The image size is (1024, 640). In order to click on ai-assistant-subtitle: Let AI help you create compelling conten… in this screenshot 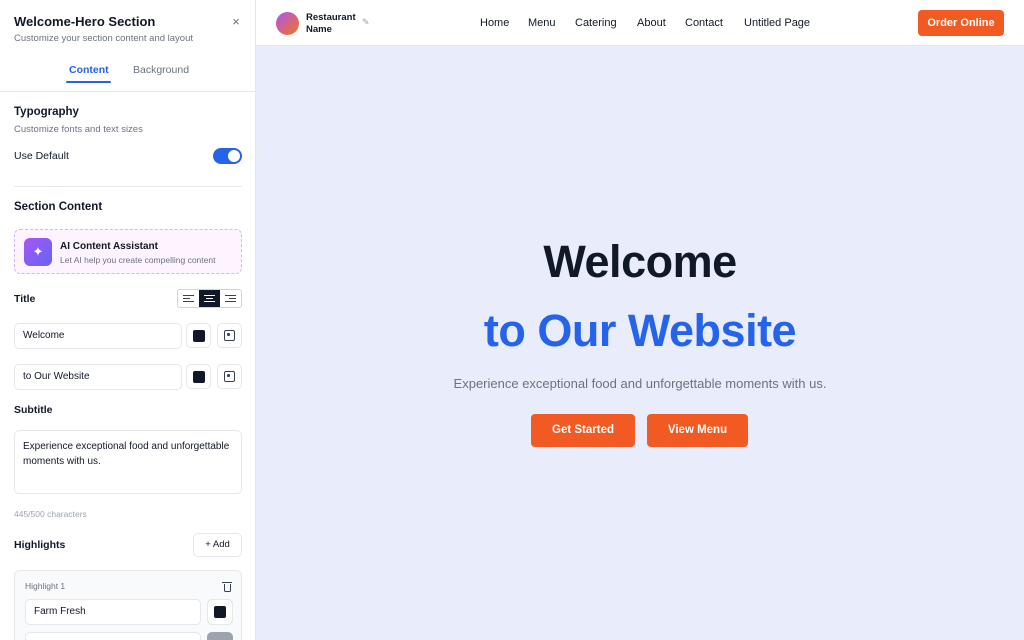, I will do `click(138, 260)`.